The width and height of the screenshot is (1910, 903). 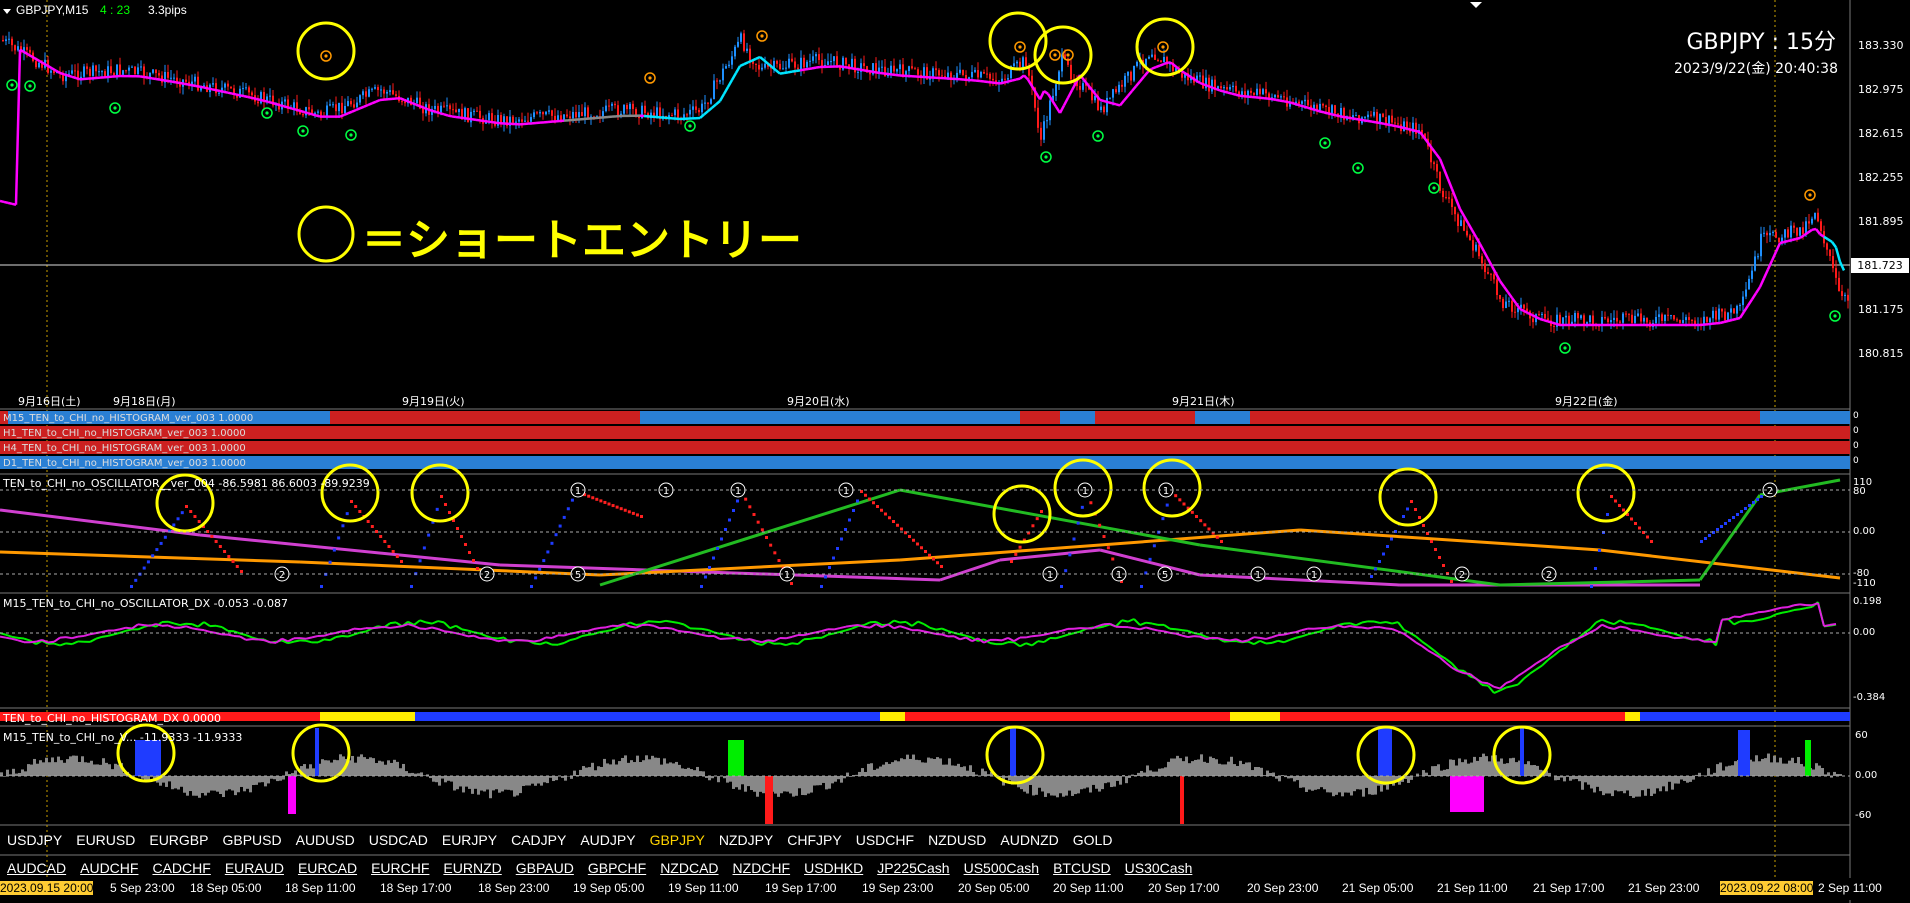 What do you see at coordinates (762, 869) in the screenshot?
I see `symbol-tab-nzdchf: NZDCHF` at bounding box center [762, 869].